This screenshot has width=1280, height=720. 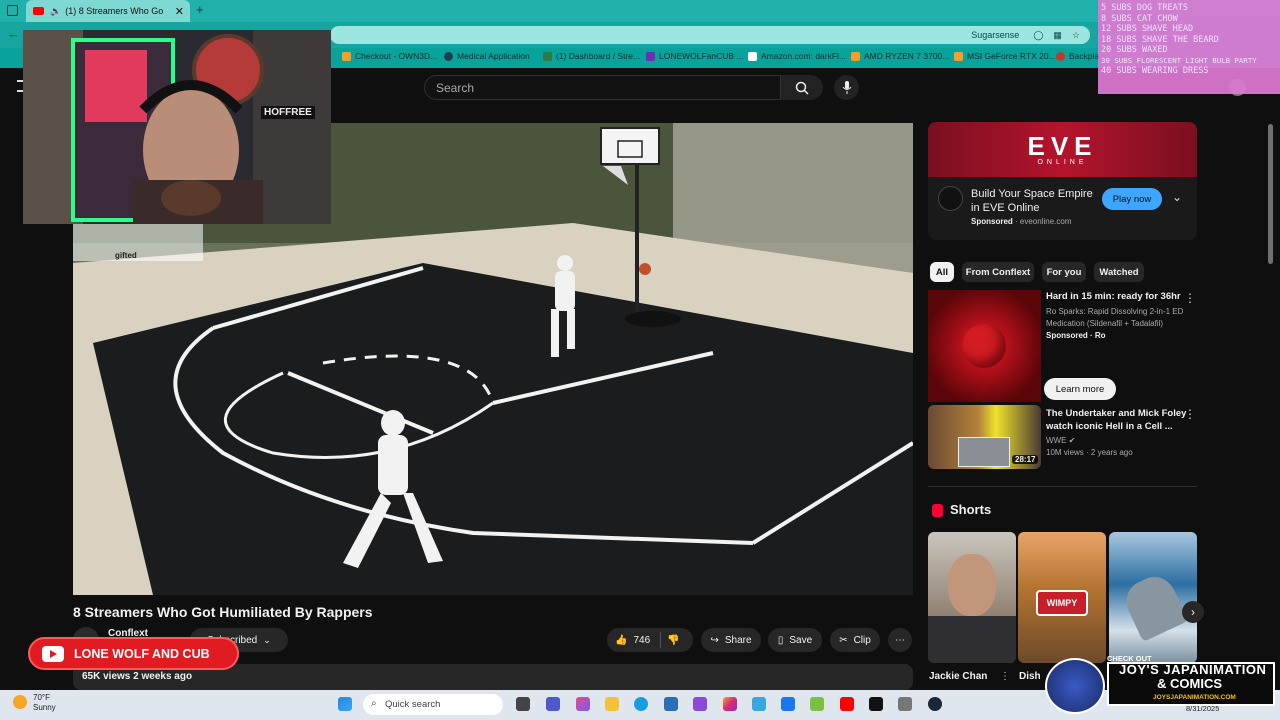 I want to click on eve-logo: EVE, so click(x=1062, y=146).